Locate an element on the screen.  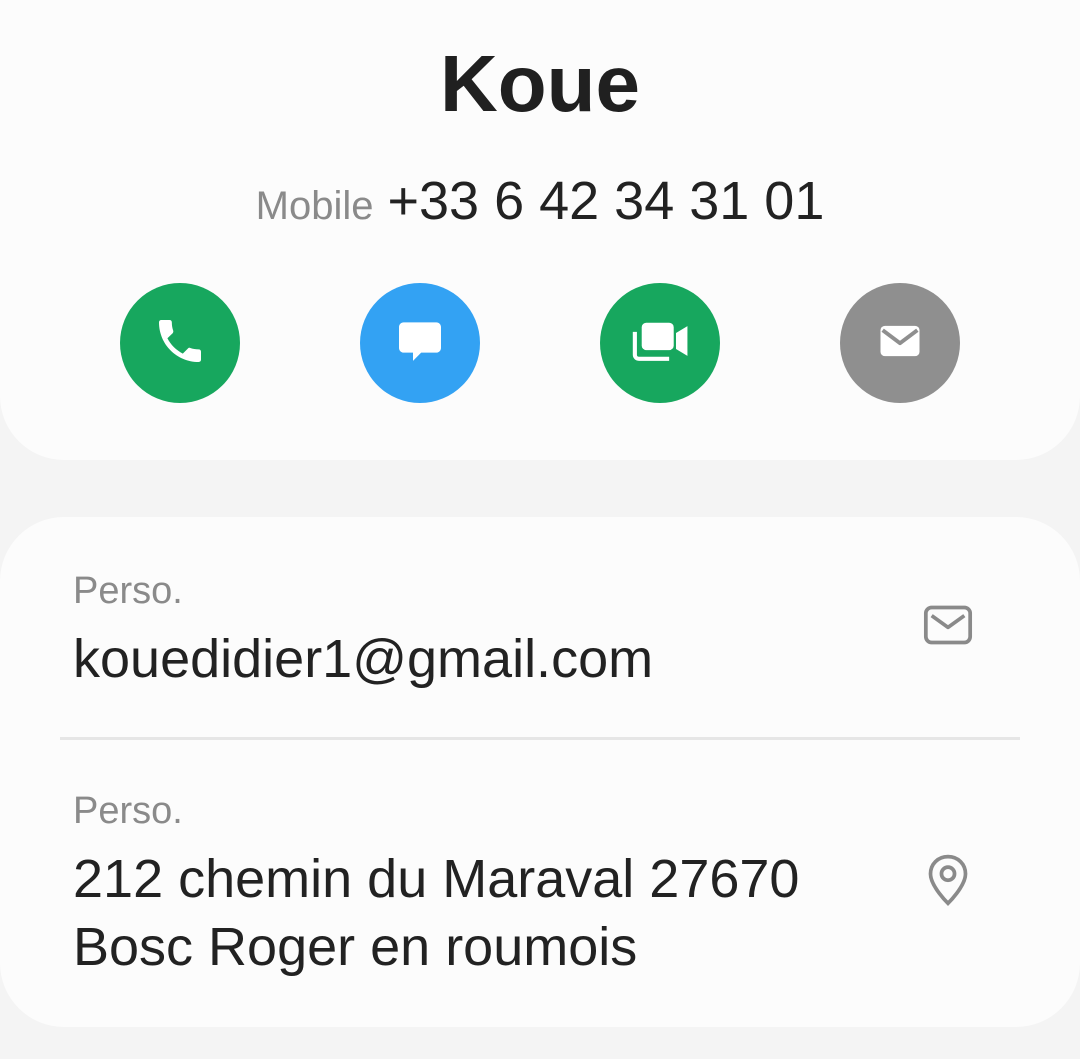
mail-icon is located at coordinates (900, 343).